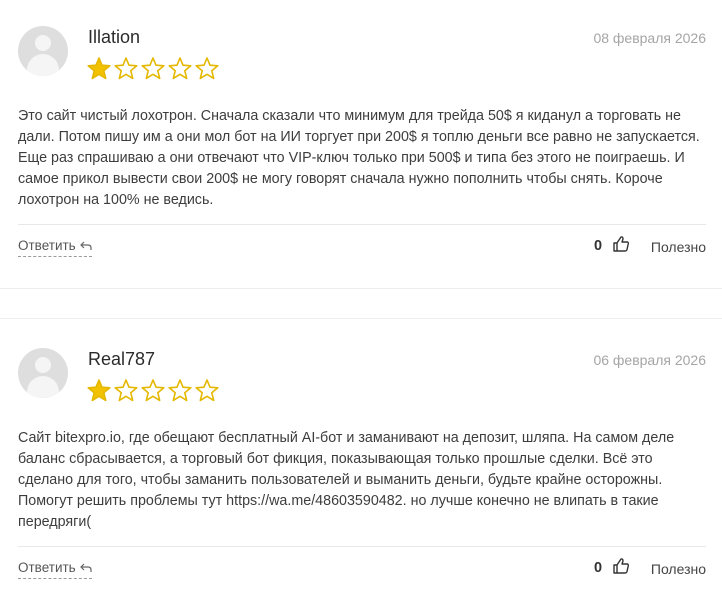  I want to click on contact-link: https://wa.me/48603590482, so click(314, 501).